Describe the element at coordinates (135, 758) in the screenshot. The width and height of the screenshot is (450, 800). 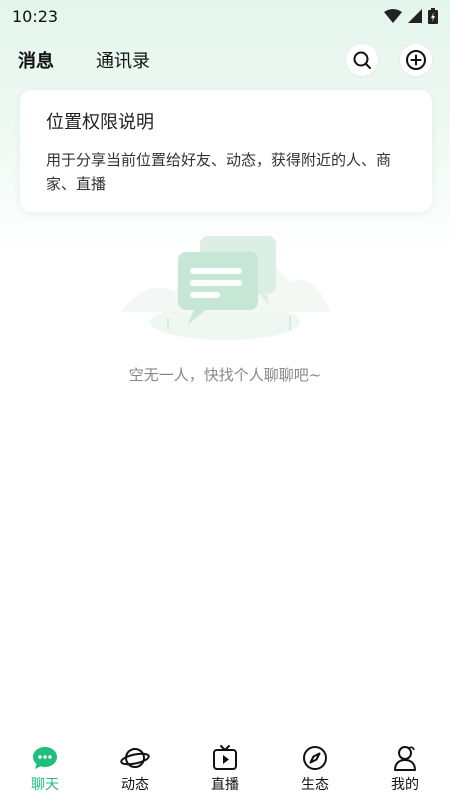
I see `planet-icon` at that location.